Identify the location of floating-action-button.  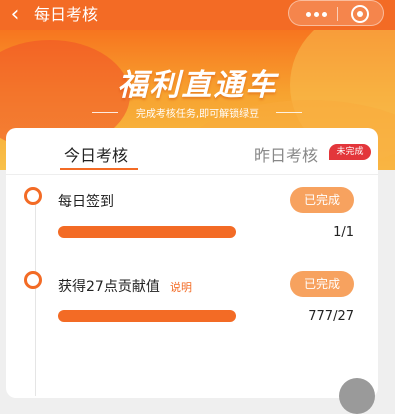
(357, 396).